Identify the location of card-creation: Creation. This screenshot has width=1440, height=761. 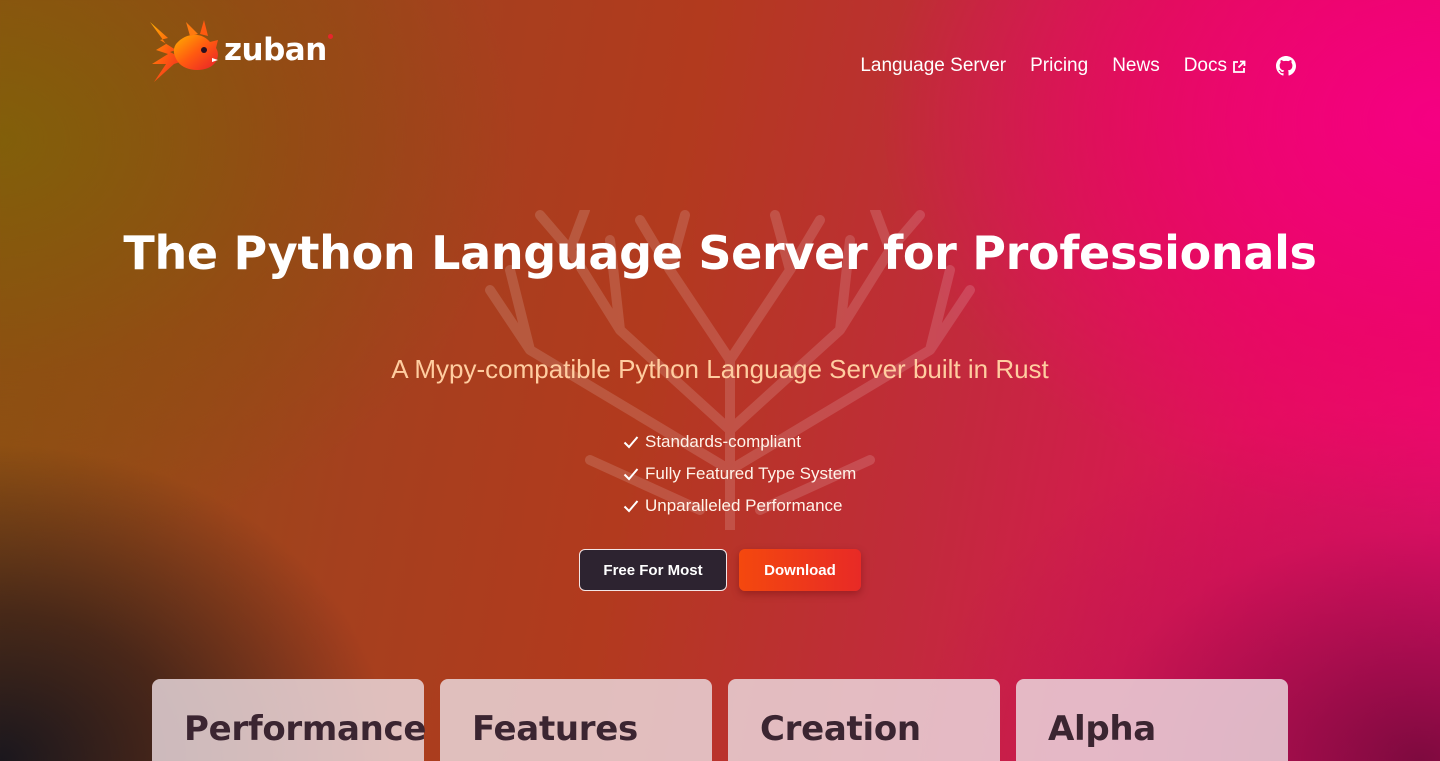
(864, 720).